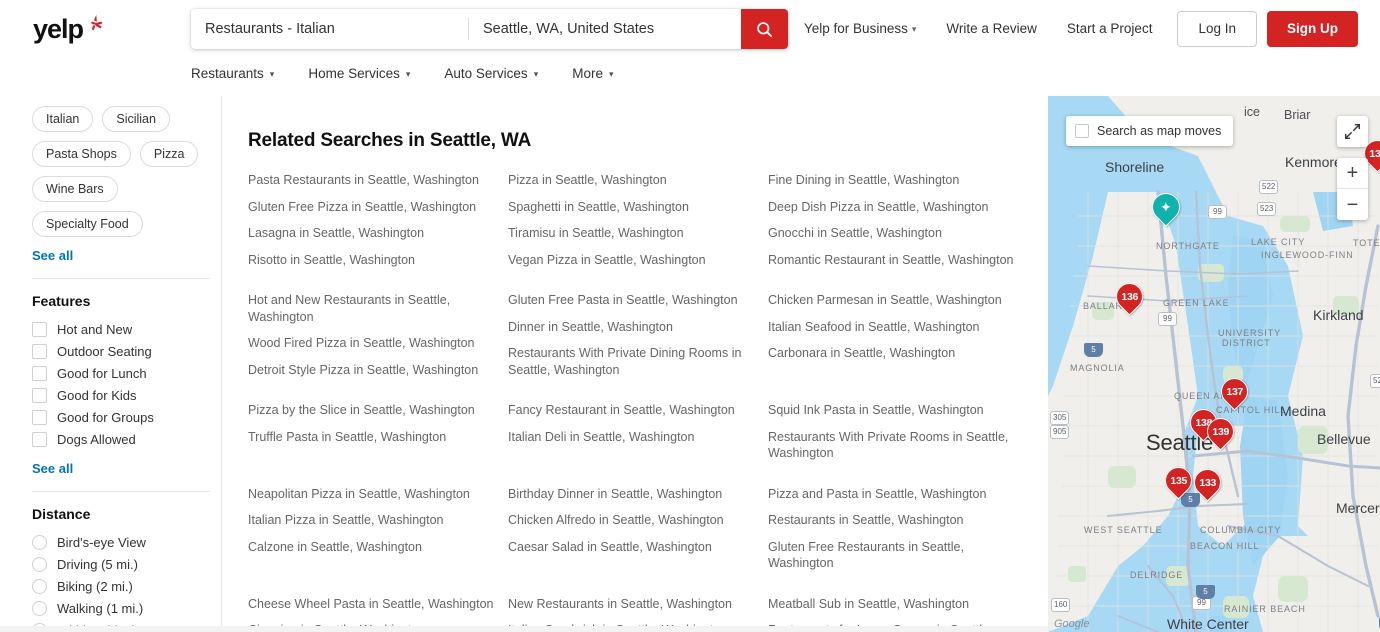  Describe the element at coordinates (633, 547) in the screenshot. I see `related-search-link: Caesar Salad in Seattle, Washington` at that location.